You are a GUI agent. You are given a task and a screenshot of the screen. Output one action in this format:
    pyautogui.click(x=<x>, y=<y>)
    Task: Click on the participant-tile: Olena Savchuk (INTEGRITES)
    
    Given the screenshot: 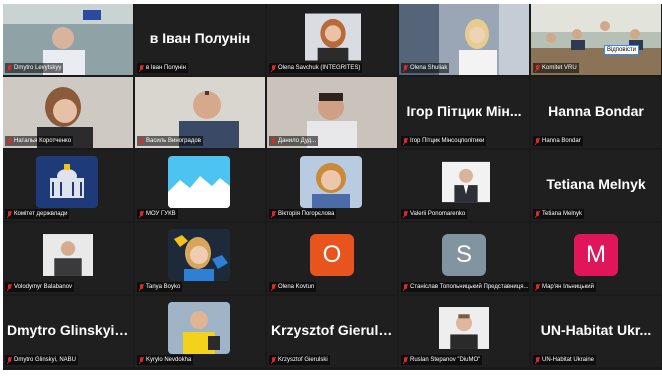 What is the action you would take?
    pyautogui.click(x=332, y=39)
    